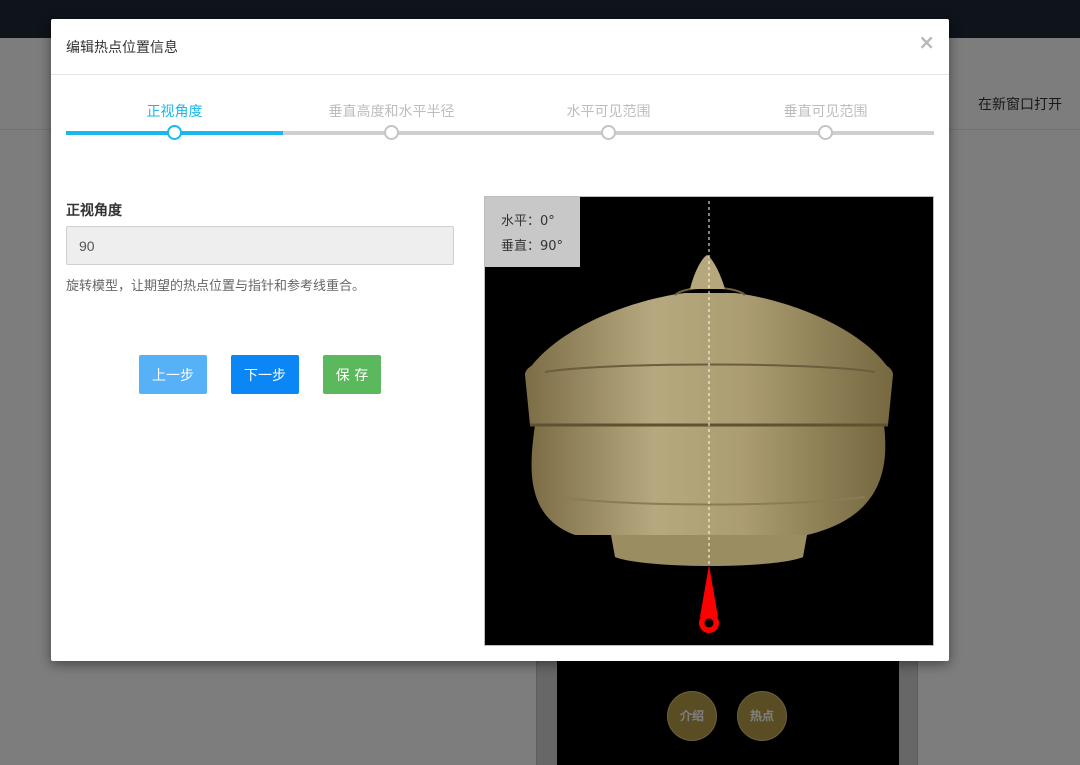 Image resolution: width=1080 pixels, height=765 pixels. Describe the element at coordinates (260, 245) in the screenshot. I see `front-angle-input` at that location.